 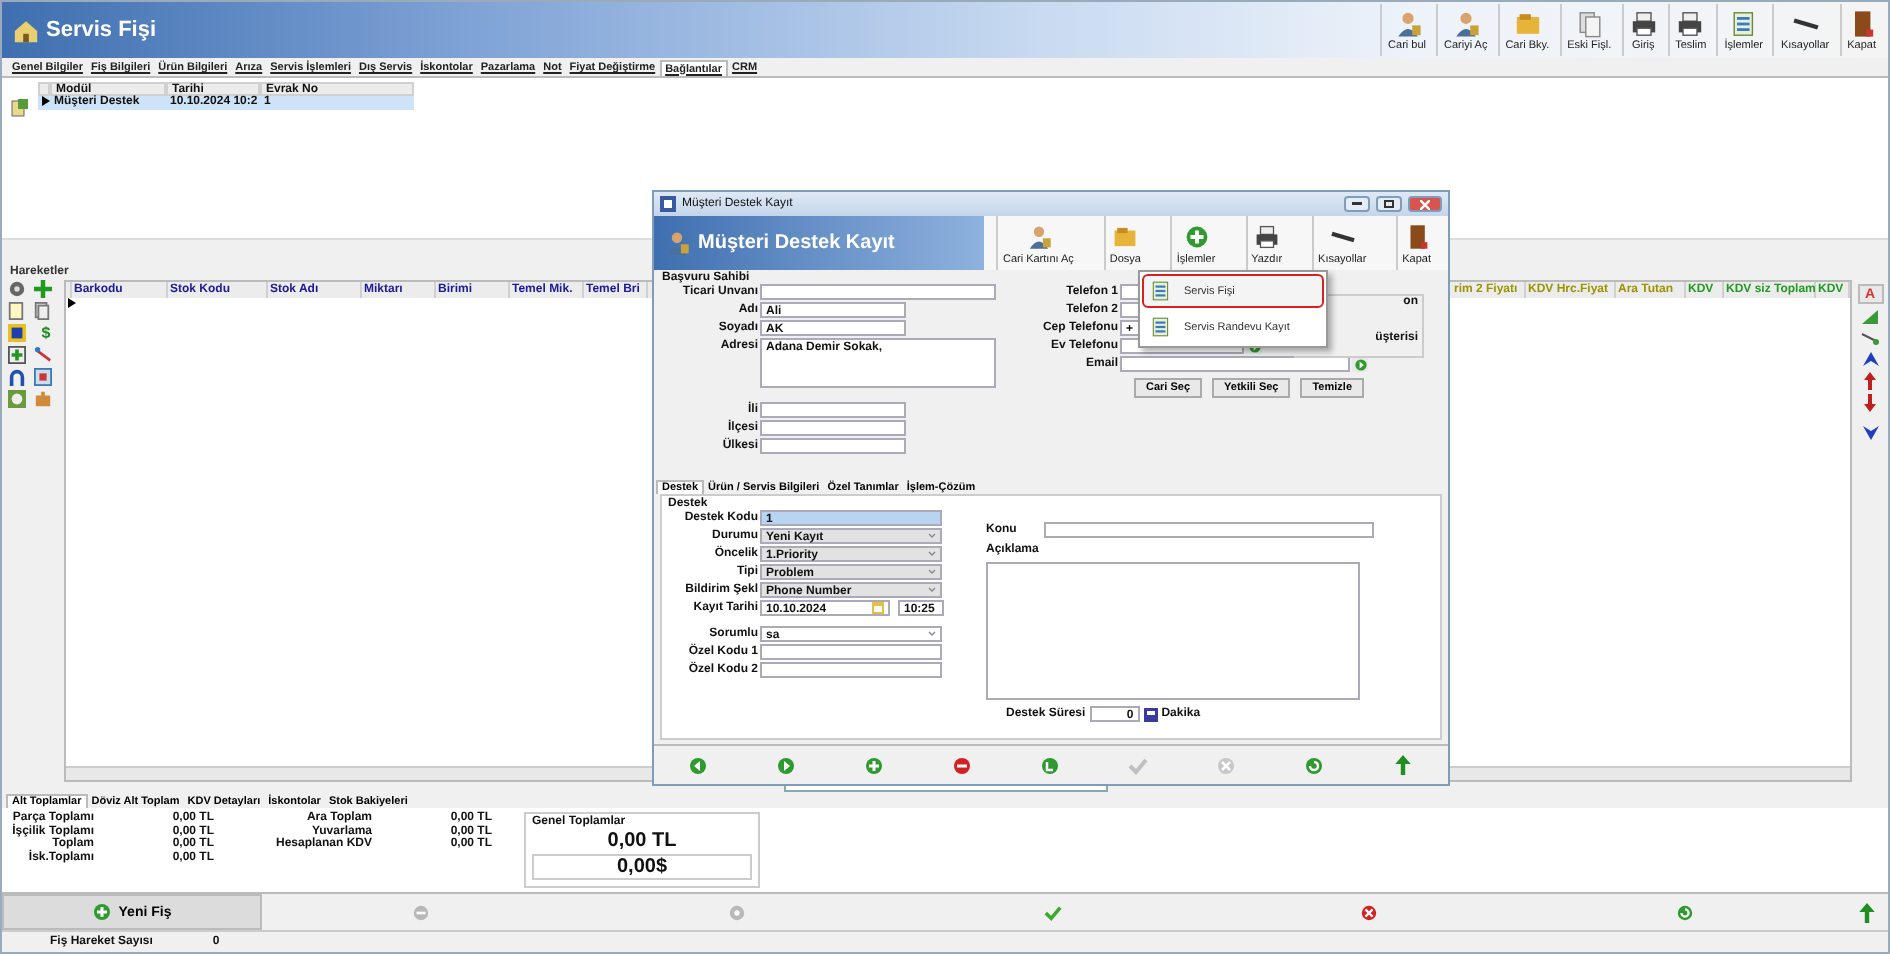 What do you see at coordinates (17, 355) in the screenshot?
I see `add-page-icon` at bounding box center [17, 355].